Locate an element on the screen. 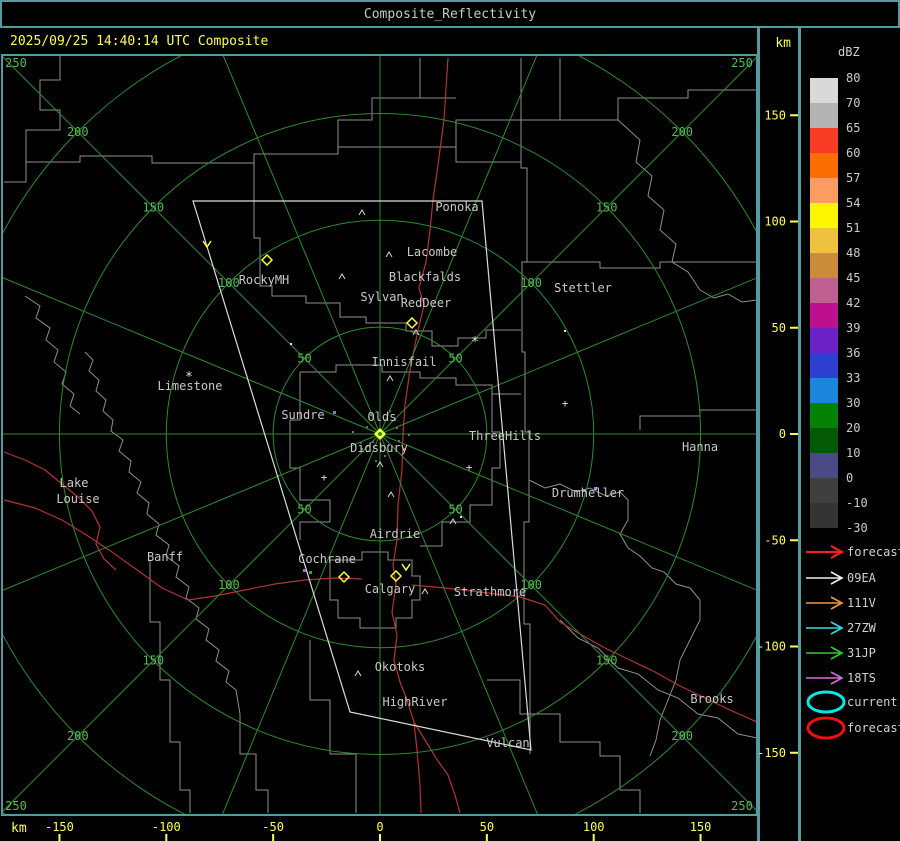 The width and height of the screenshot is (900, 841). city-label: ThreeHills is located at coordinates (505, 436).